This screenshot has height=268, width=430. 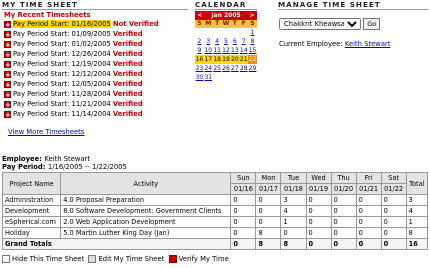 What do you see at coordinates (217, 41) in the screenshot?
I see `calendar-date-cell: 4` at bounding box center [217, 41].